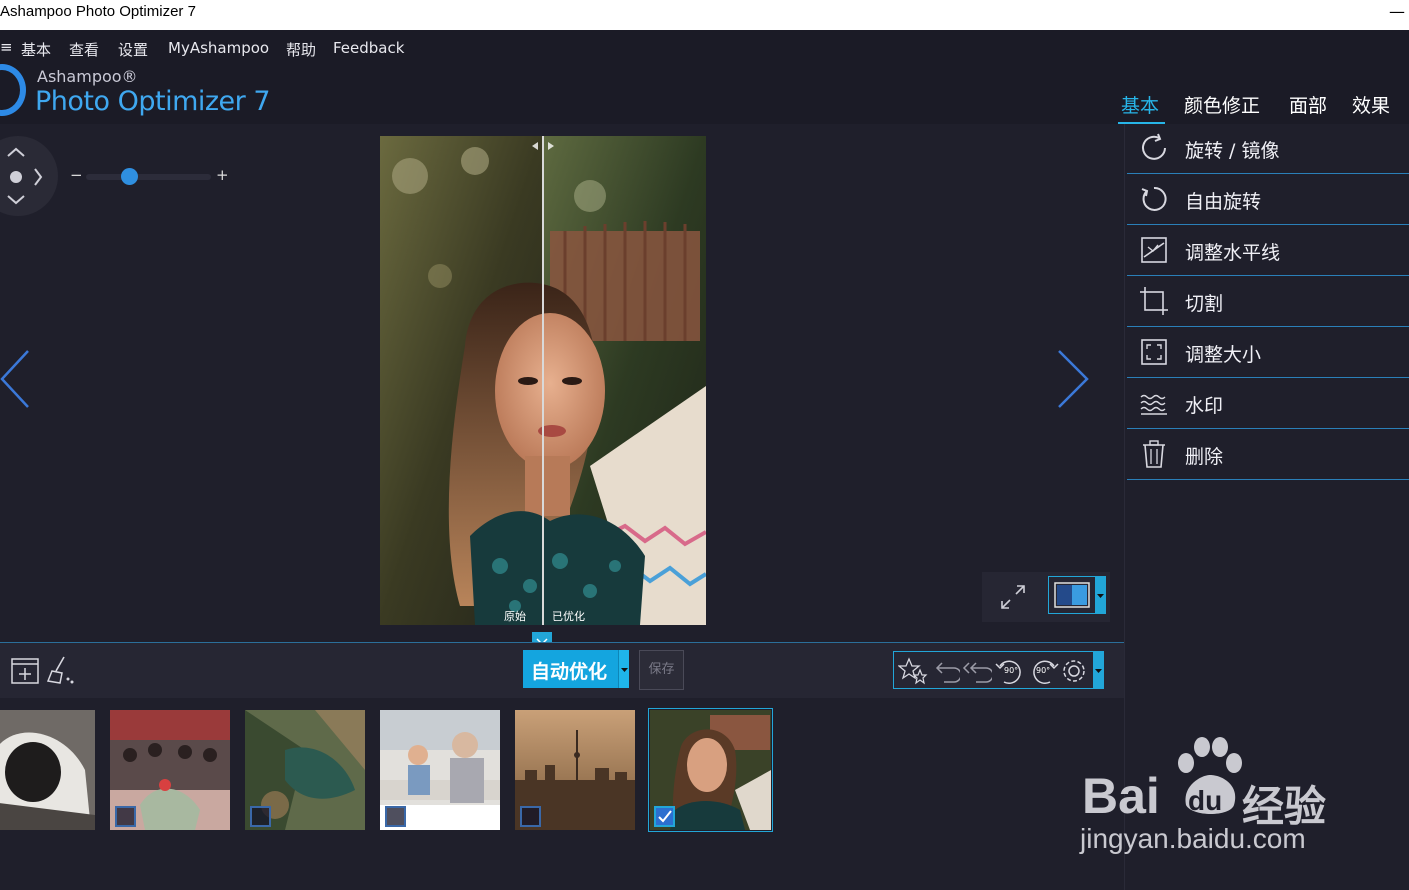  What do you see at coordinates (1013, 597) in the screenshot?
I see `fullscreen-icon` at bounding box center [1013, 597].